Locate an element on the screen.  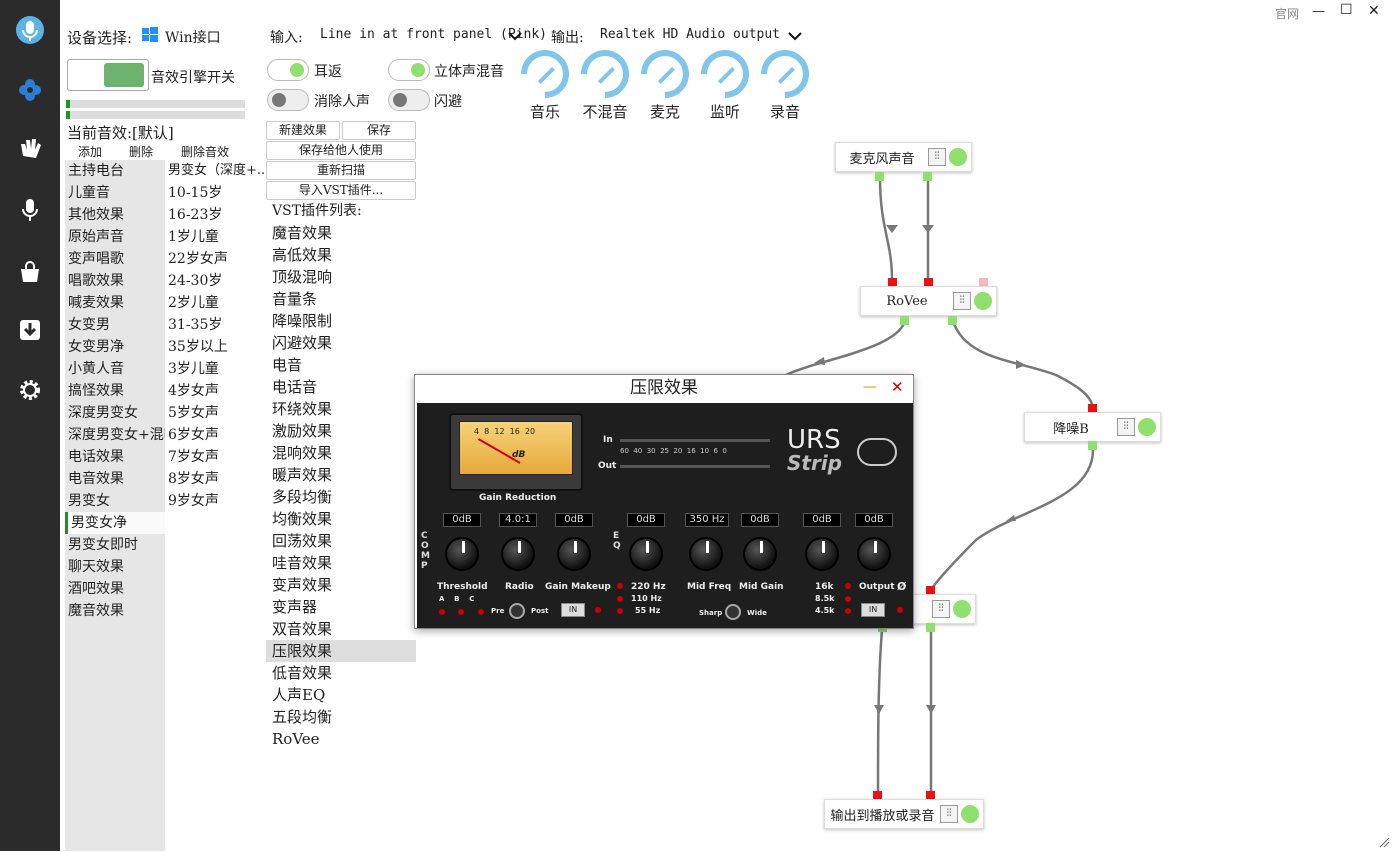
rescan-button: 重新扫描 is located at coordinates (341, 170).